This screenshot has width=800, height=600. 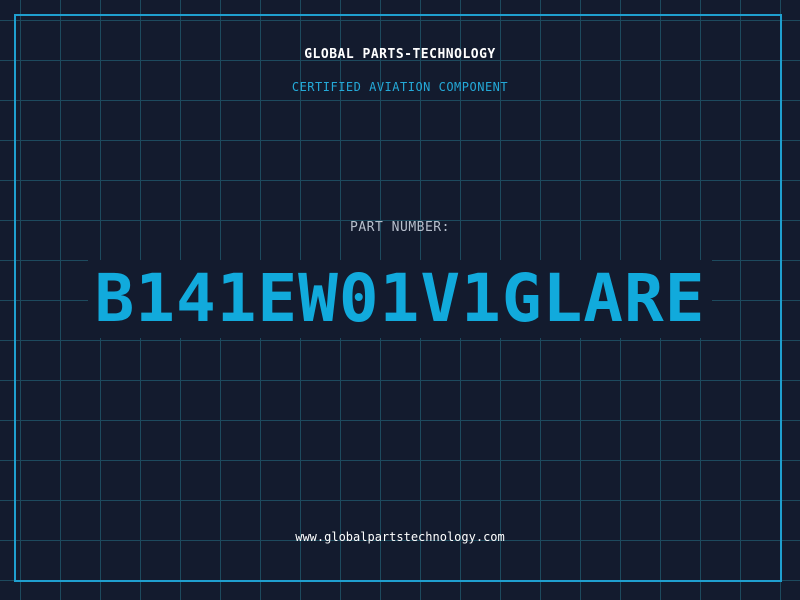 I want to click on part-number-value: B141EW01V1GLARE, so click(x=400, y=299).